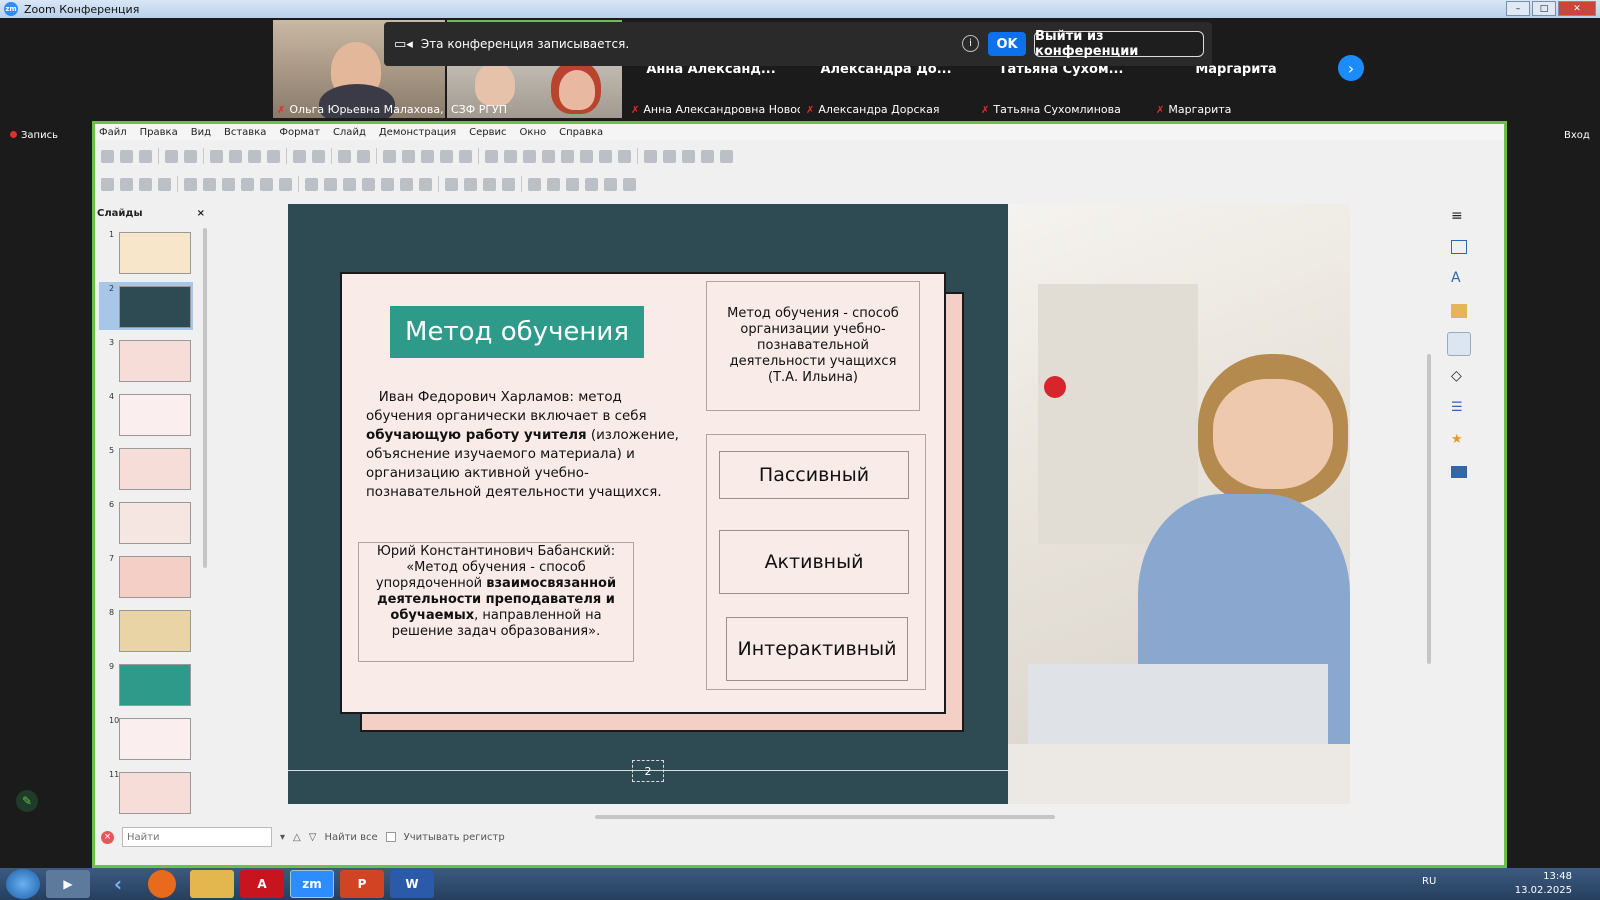 The width and height of the screenshot is (1600, 900). What do you see at coordinates (27, 801) in the screenshot?
I see `annotate-pencil-icon: ✎` at bounding box center [27, 801].